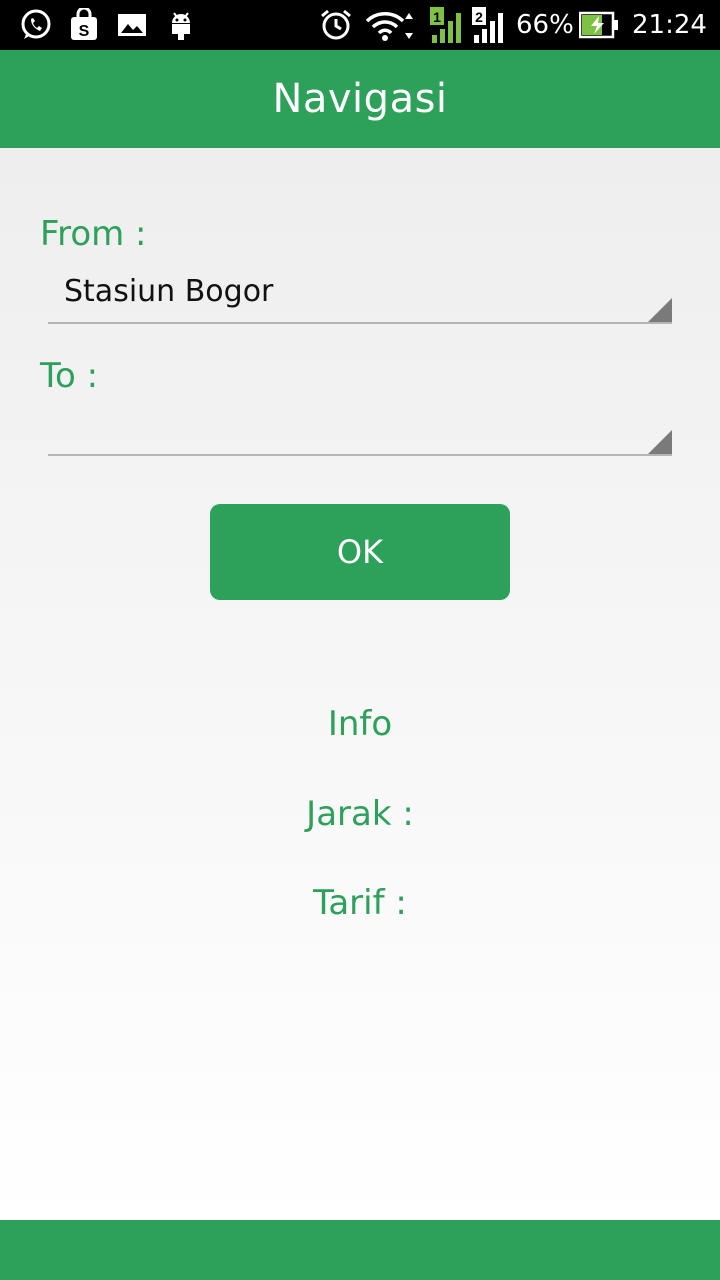  What do you see at coordinates (360, 903) in the screenshot?
I see `fare-label: Tarif :` at bounding box center [360, 903].